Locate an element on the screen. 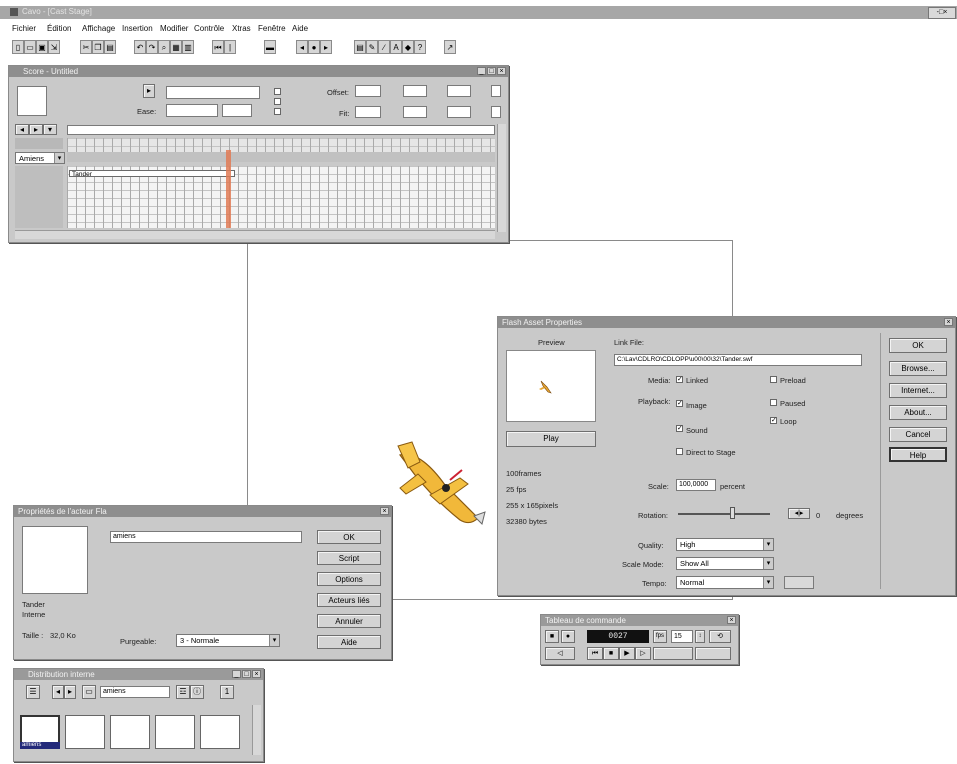  marker-next-button: ▸ is located at coordinates (36, 129).